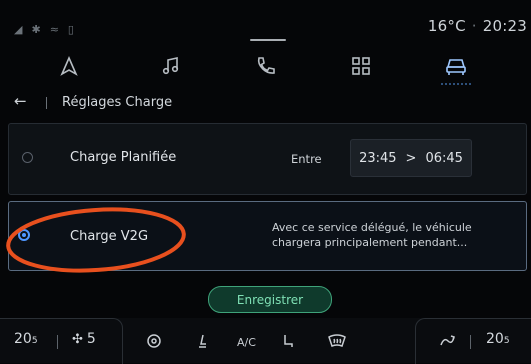 This screenshot has height=364, width=531. Describe the element at coordinates (477, 26) in the screenshot. I see `status-right: 16°C · 20:23` at that location.